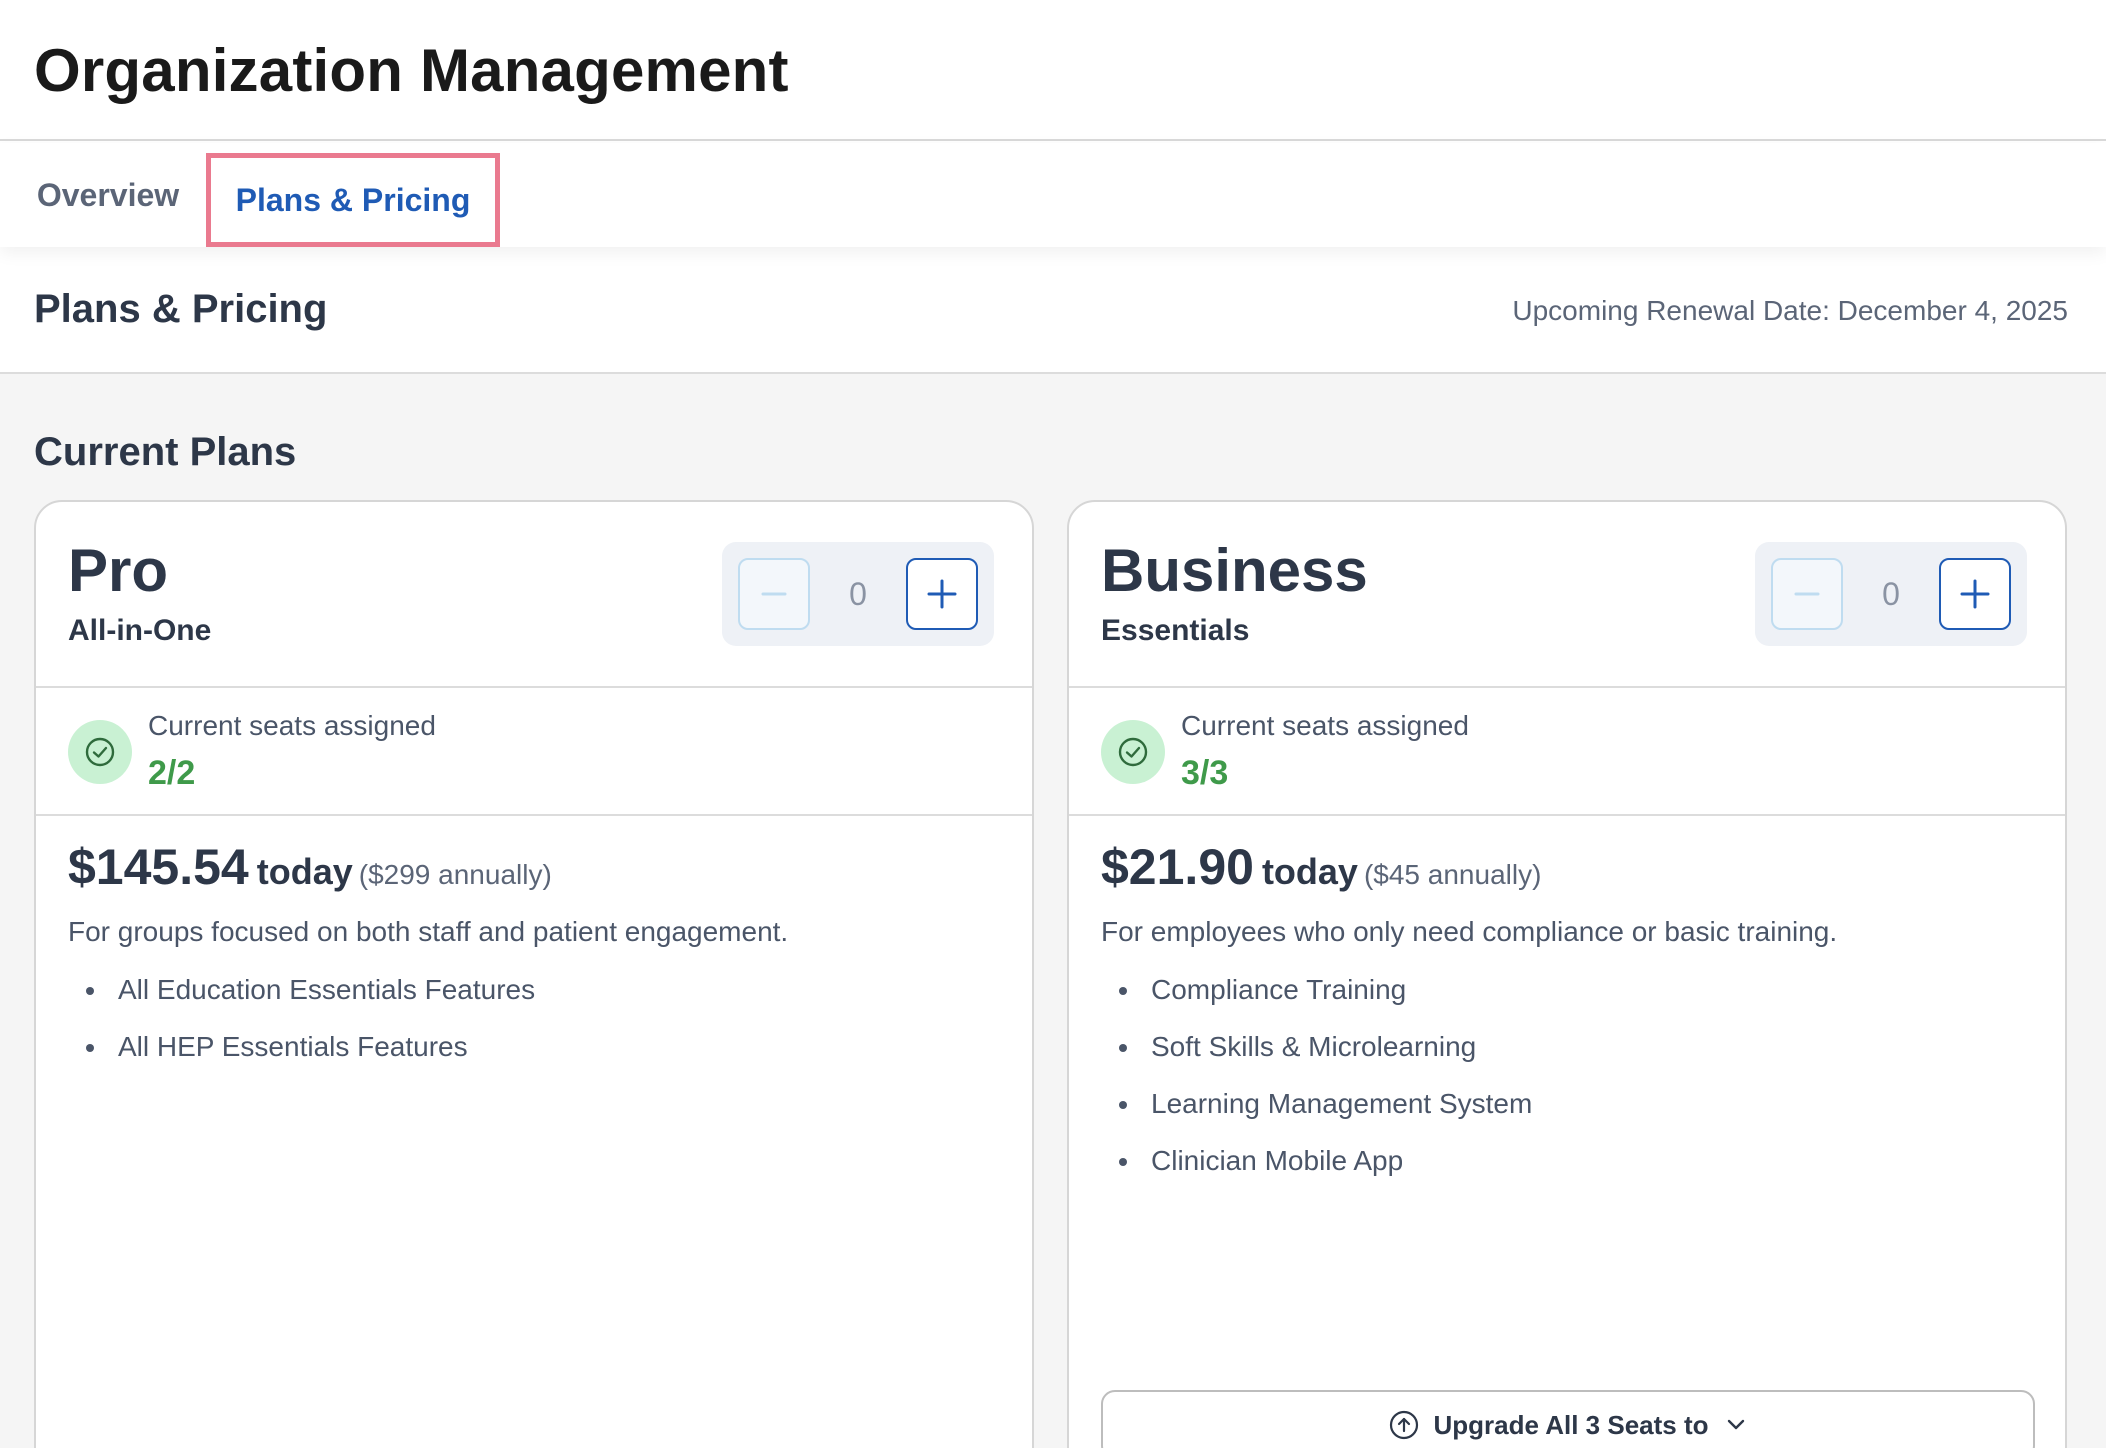 Image resolution: width=2106 pixels, height=1448 pixels. I want to click on seats-assigned: Current seats assigned 3/3, so click(1567, 753).